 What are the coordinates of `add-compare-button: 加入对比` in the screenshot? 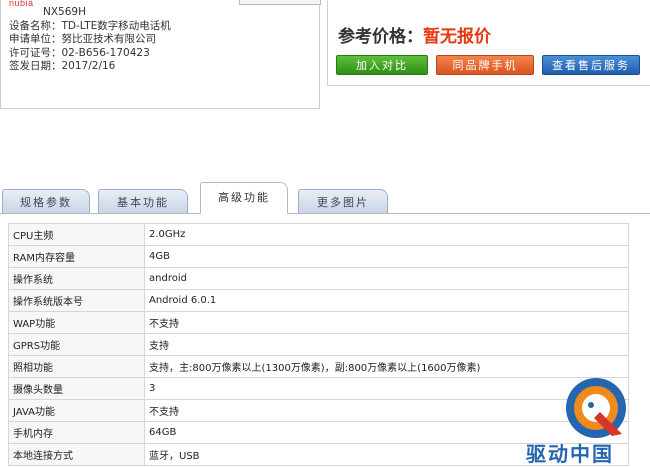 It's located at (382, 65).